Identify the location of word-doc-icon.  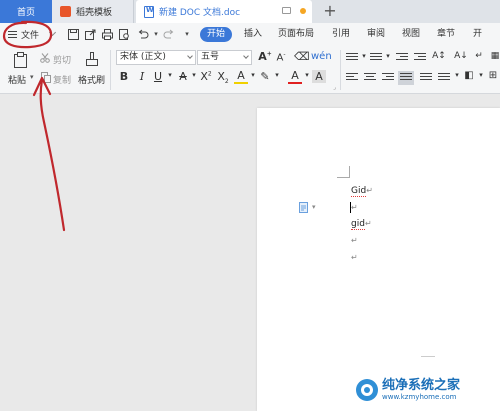
(149, 11).